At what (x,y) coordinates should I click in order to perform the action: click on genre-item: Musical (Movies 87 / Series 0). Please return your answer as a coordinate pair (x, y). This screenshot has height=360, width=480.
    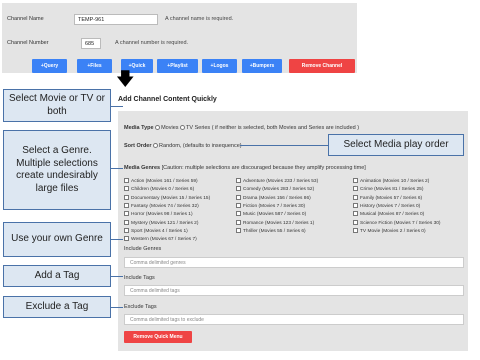
    Looking at the image, I should click on (388, 214).